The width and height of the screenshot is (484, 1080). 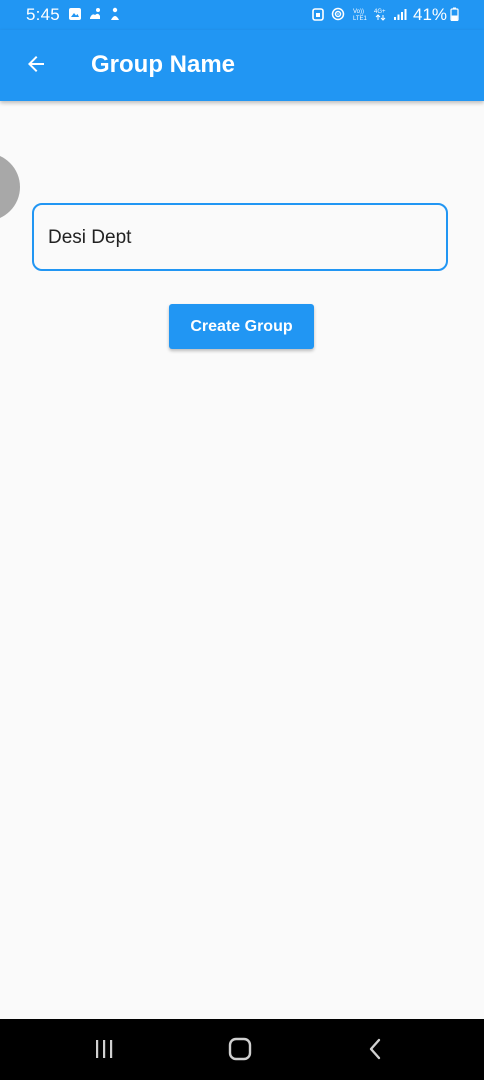 What do you see at coordinates (10, 187) in the screenshot?
I see `group-avatar` at bounding box center [10, 187].